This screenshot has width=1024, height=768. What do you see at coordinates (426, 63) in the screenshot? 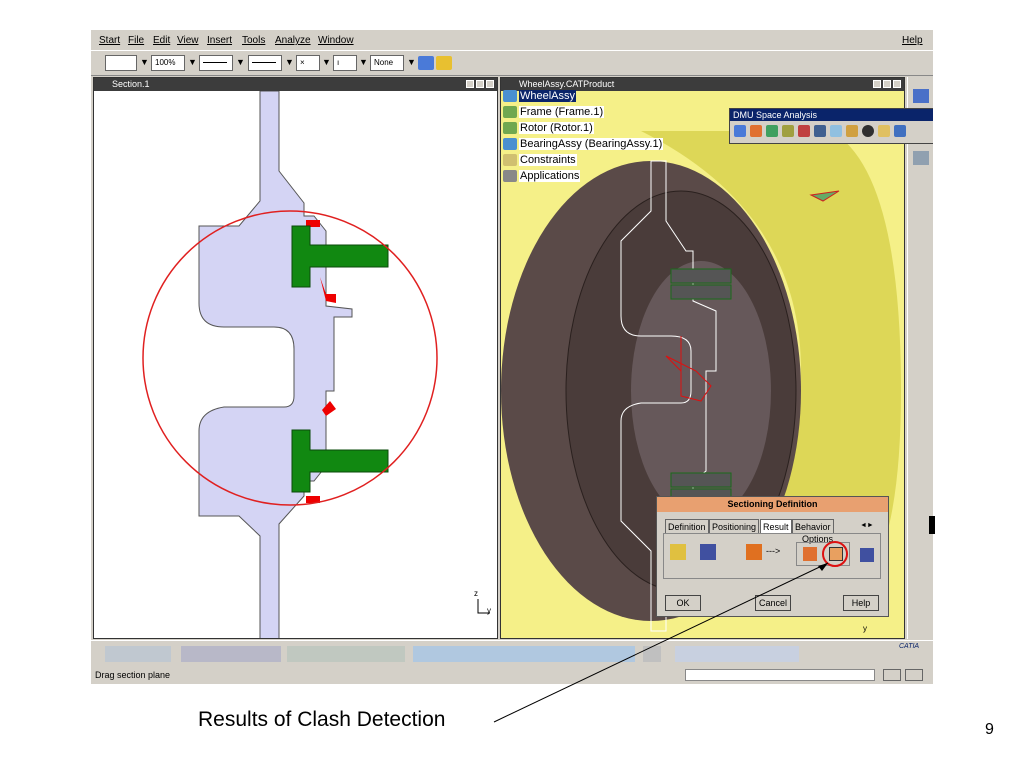
I see `painter-icon` at bounding box center [426, 63].